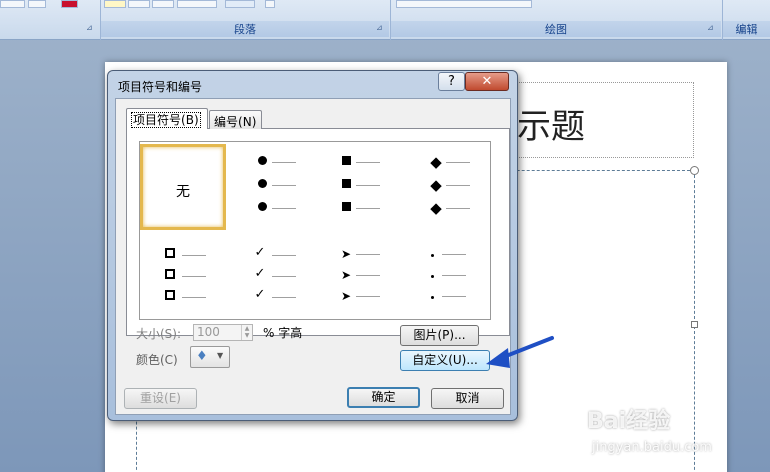 Image resolution: width=770 pixels, height=472 pixels. Describe the element at coordinates (383, 397) in the screenshot. I see `ok-button: 确定` at that location.